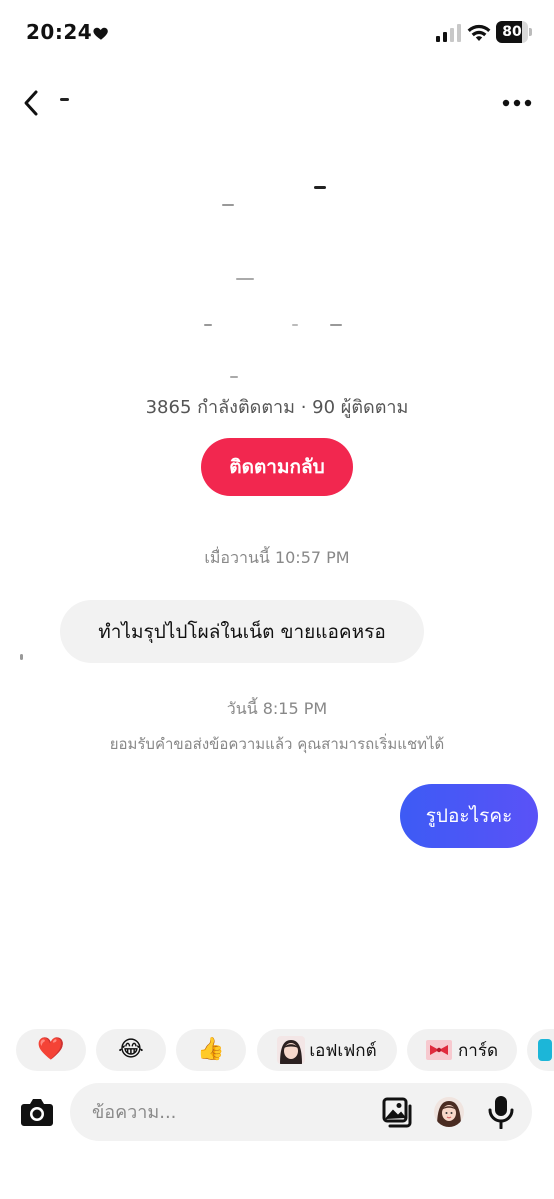  I want to click on more-chip, so click(540, 1050).